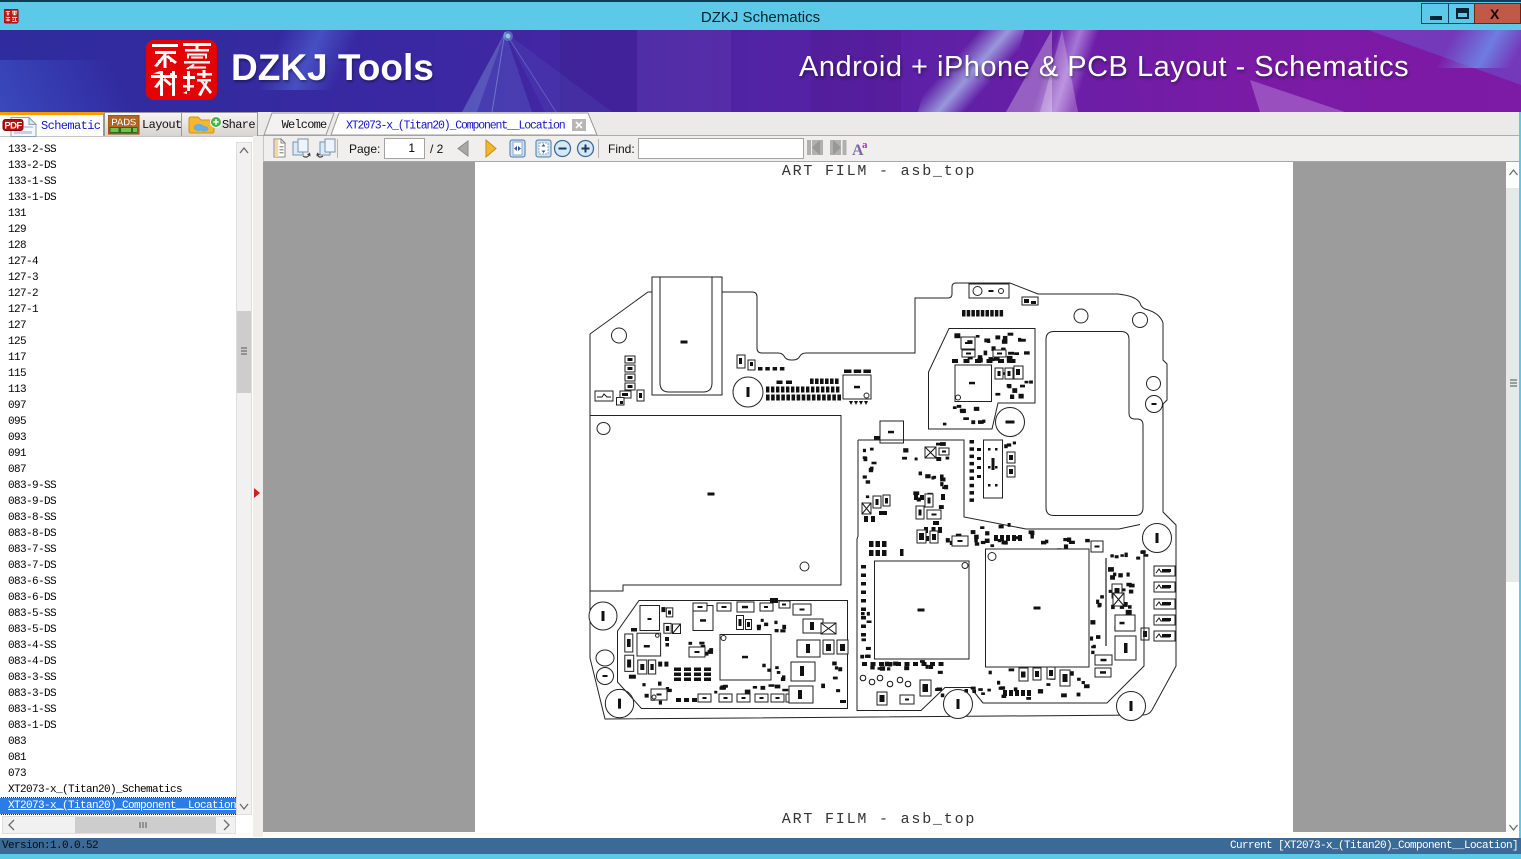  Describe the element at coordinates (124, 123) in the screenshot. I see `svg-text: PADS` at that location.